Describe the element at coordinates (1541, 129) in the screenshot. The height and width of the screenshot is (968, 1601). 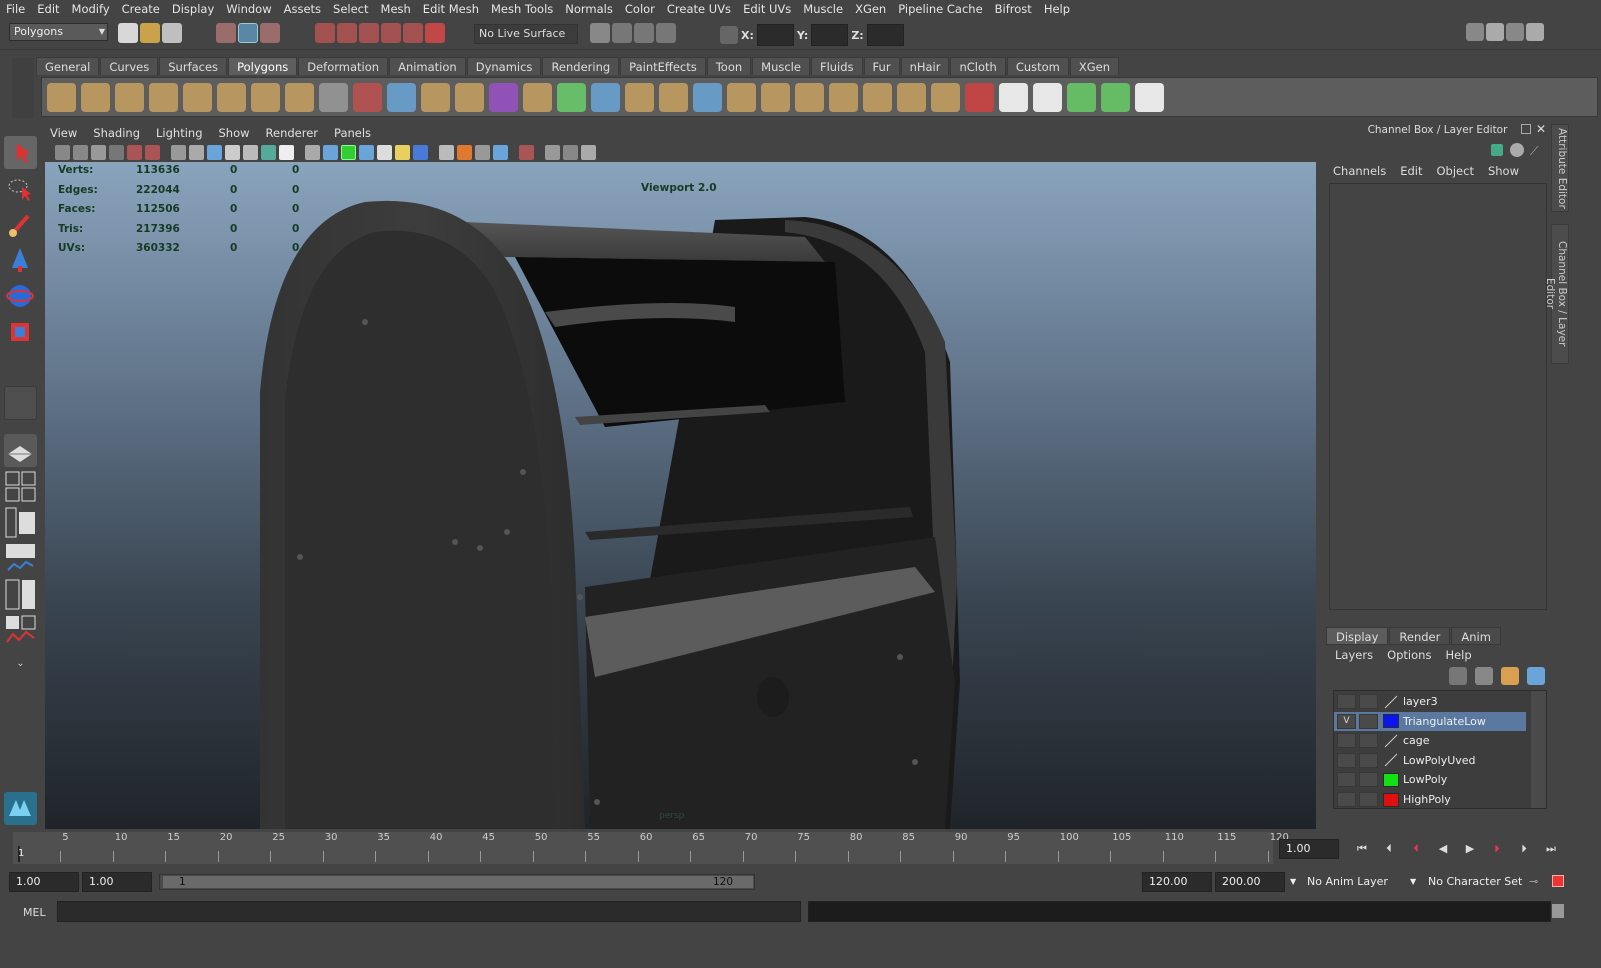
I see `close-icon: ✕` at that location.